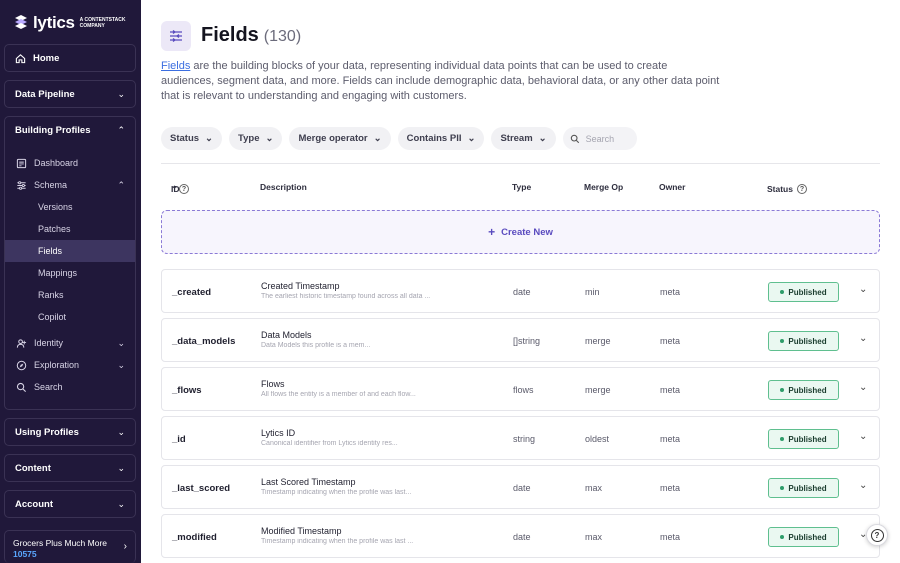 The width and height of the screenshot is (900, 563). What do you see at coordinates (286, 335) in the screenshot?
I see `field-name: Data Models` at bounding box center [286, 335].